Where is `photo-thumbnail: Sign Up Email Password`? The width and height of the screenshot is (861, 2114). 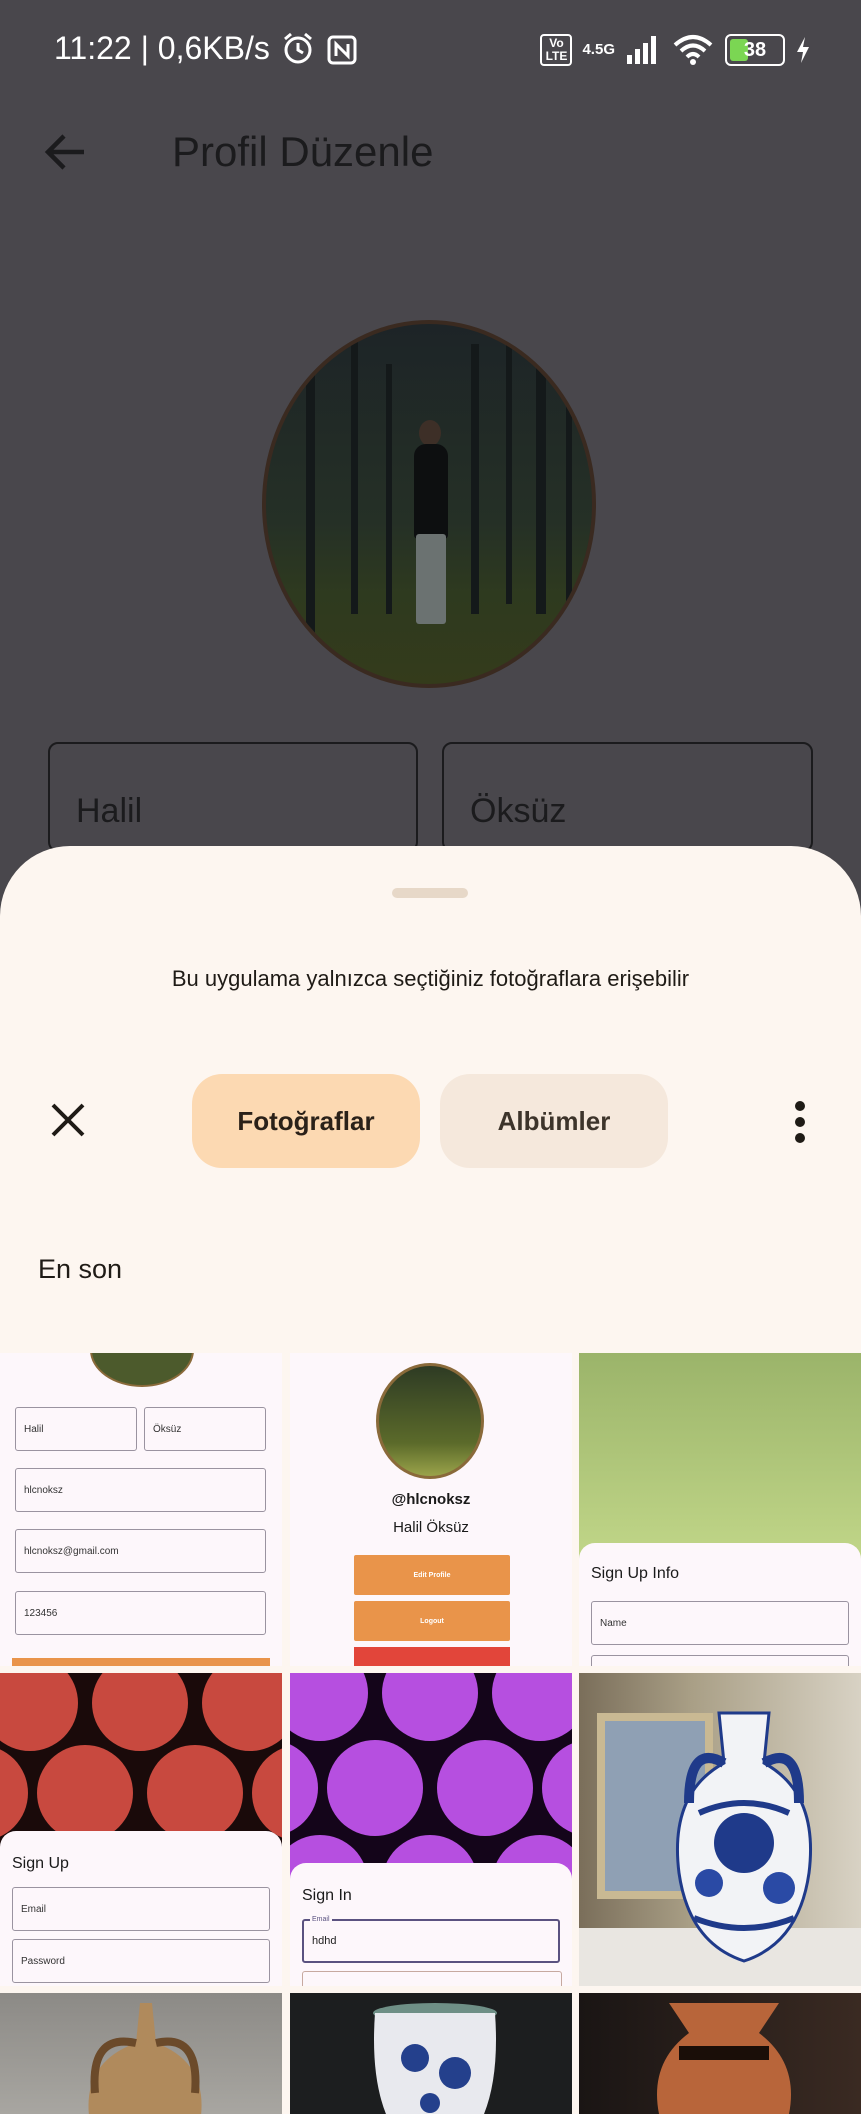
photo-thumbnail: Sign Up Email Password is located at coordinates (141, 1829).